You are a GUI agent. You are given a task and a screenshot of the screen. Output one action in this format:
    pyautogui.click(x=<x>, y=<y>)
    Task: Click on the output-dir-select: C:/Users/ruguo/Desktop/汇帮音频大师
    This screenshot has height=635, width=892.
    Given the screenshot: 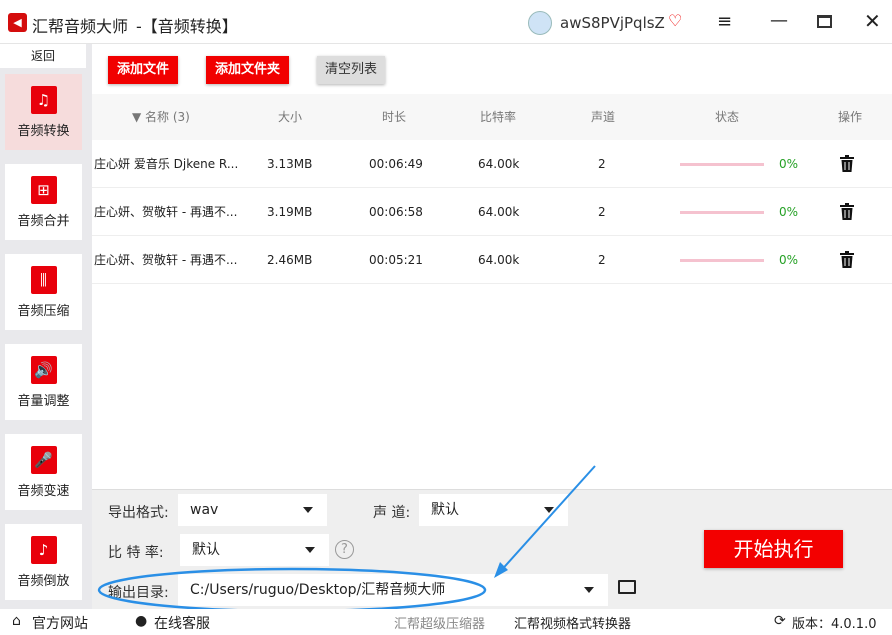 What is the action you would take?
    pyautogui.click(x=393, y=590)
    